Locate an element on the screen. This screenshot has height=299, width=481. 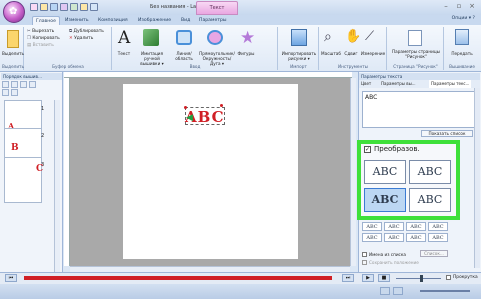
small-style-5: ABC is located at coordinates (372, 237).